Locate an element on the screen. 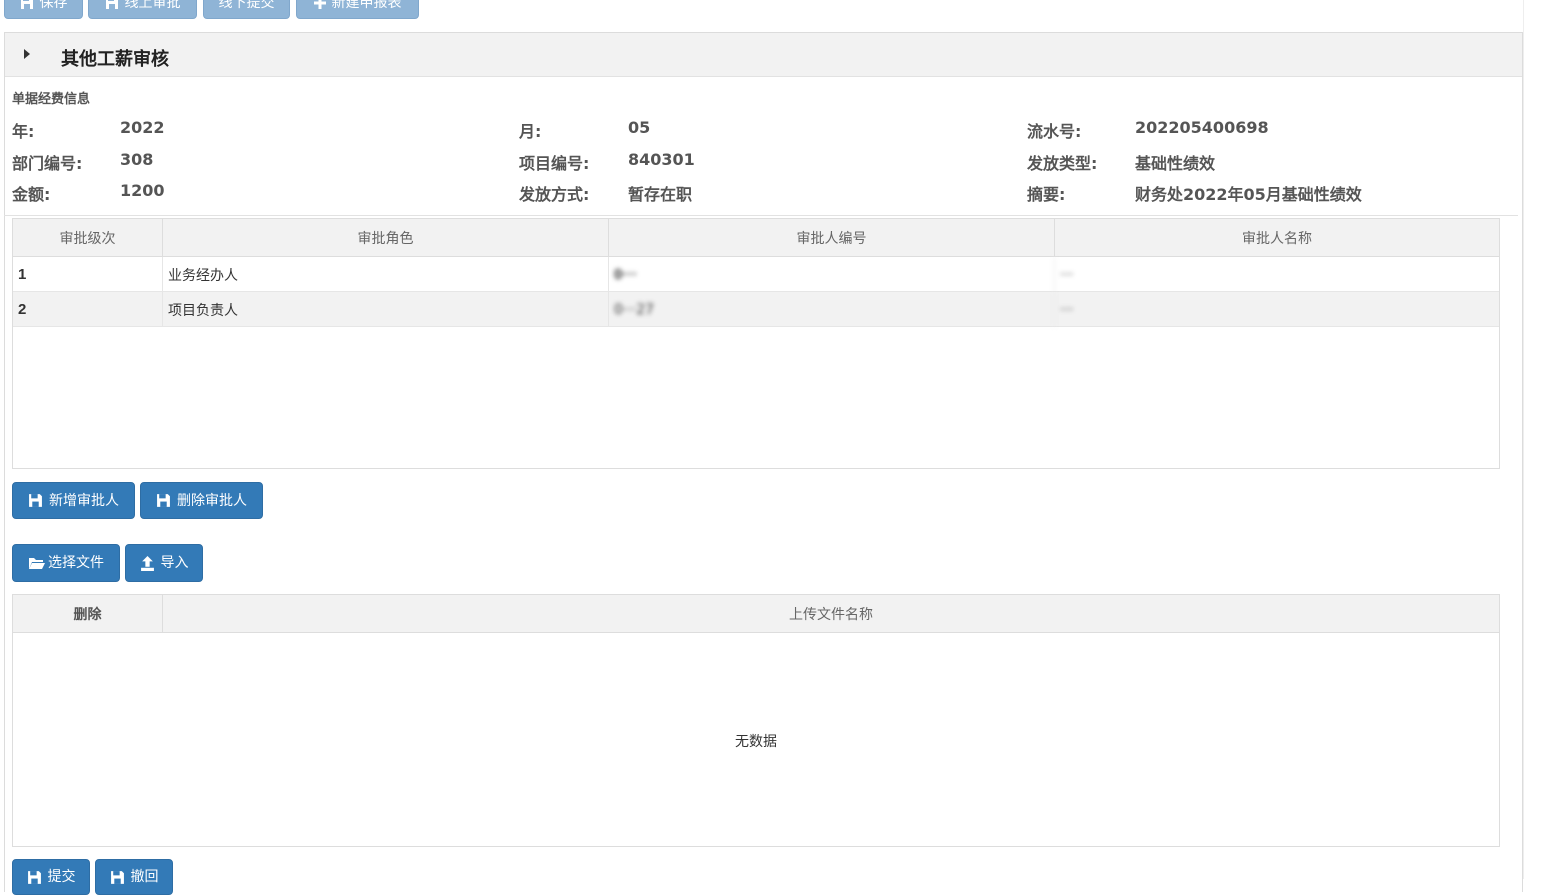 This screenshot has height=895, width=1555. new-report-button: 新建申报表 is located at coordinates (357, 9).